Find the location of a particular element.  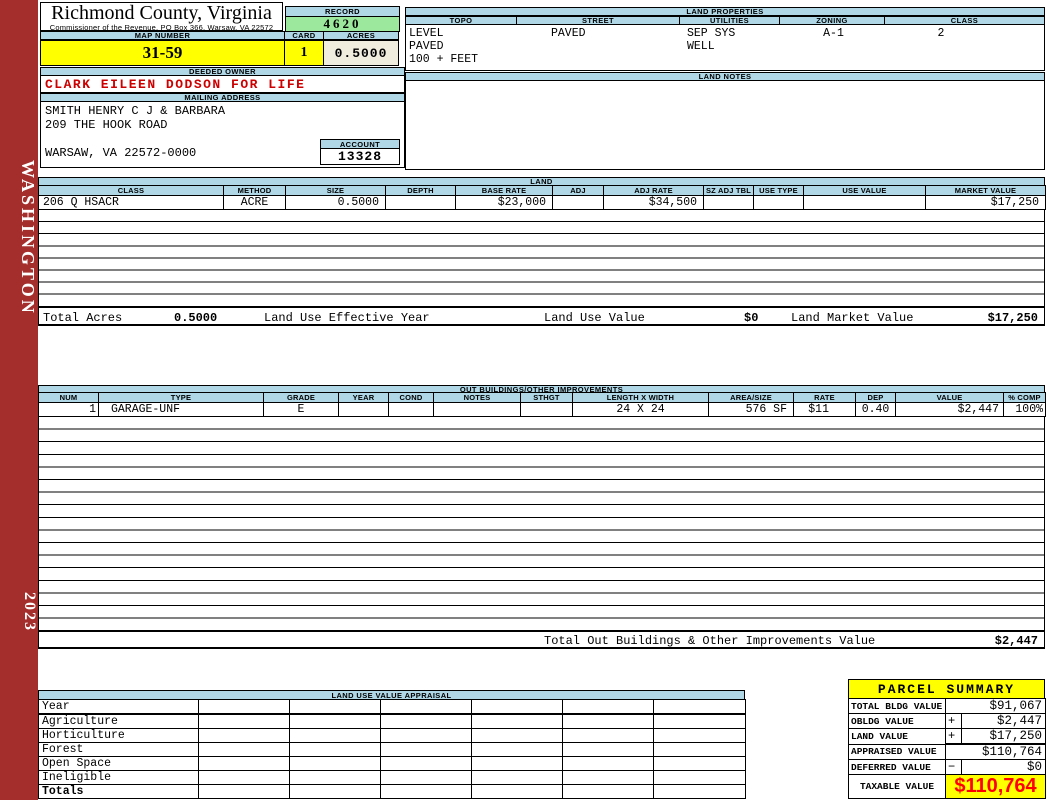

ob-col-sthgt: STHGT is located at coordinates (546, 397).